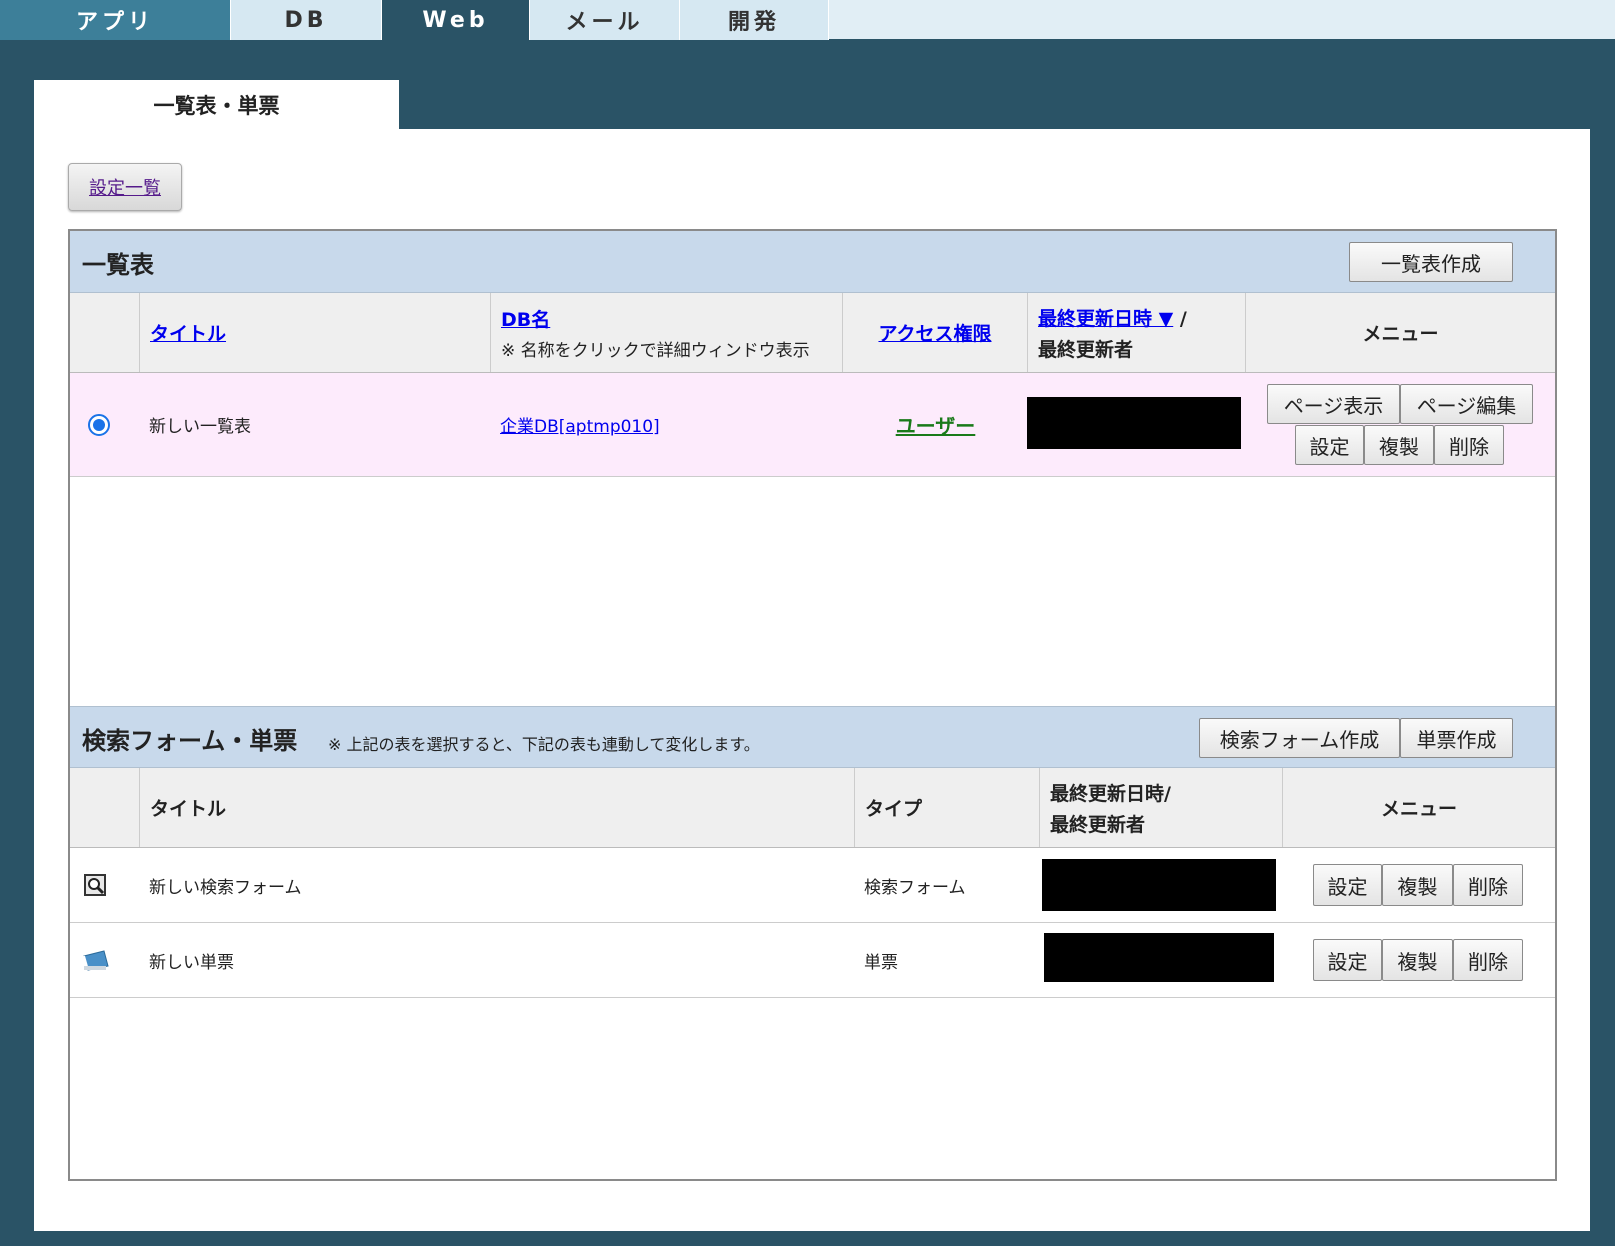 The width and height of the screenshot is (1615, 1246). What do you see at coordinates (1086, 349) in the screenshot?
I see `header-updated-by: 最終更新者` at bounding box center [1086, 349].